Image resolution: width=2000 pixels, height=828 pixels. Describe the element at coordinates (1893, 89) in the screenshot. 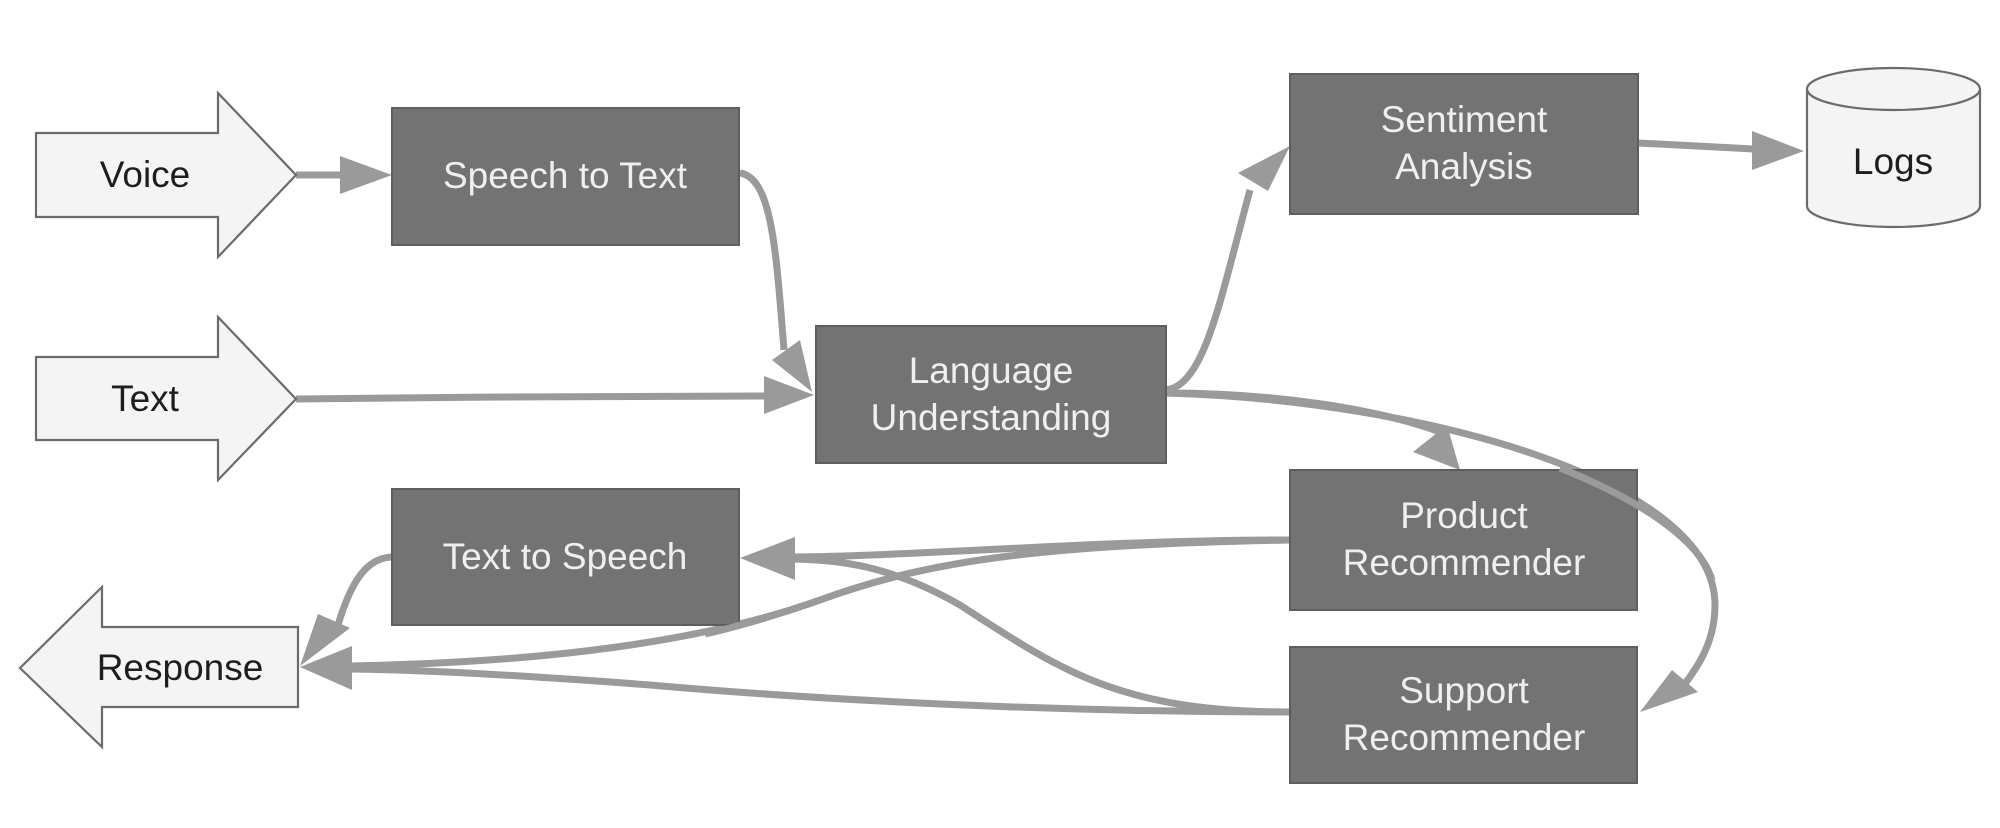

I see `cylinder-top` at that location.